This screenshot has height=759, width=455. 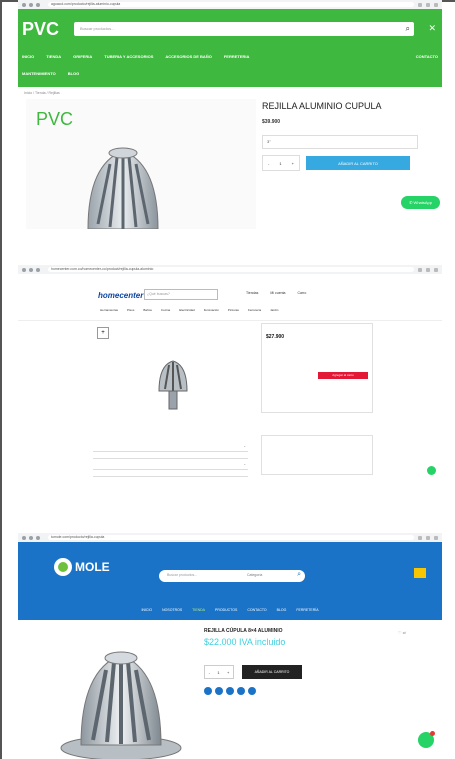 What do you see at coordinates (254, 575) in the screenshot?
I see `search-category-select: Categoría` at bounding box center [254, 575].